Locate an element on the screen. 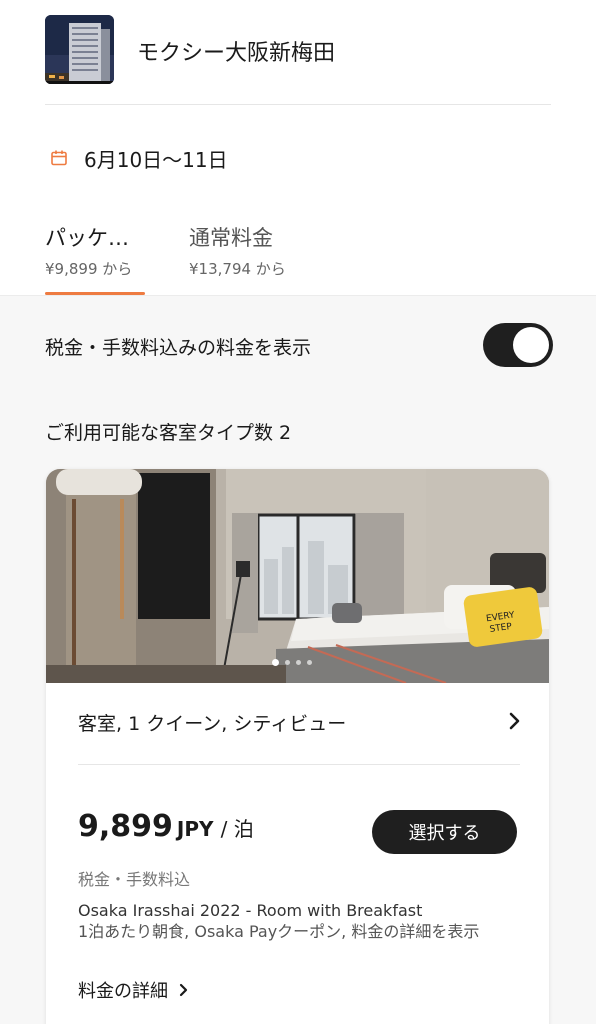  tab-package-price: ¥9,899 から is located at coordinates (89, 269).